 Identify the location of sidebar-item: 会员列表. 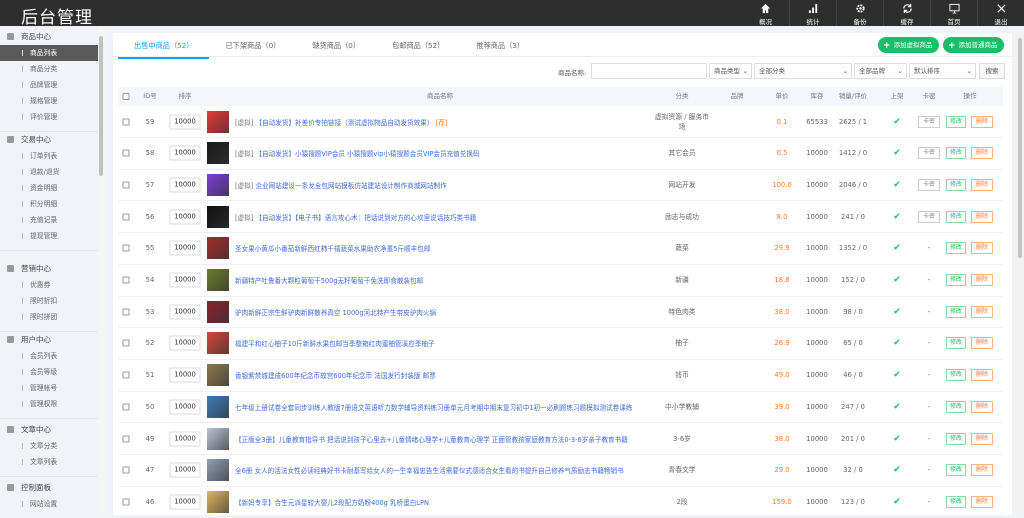
(49, 356).